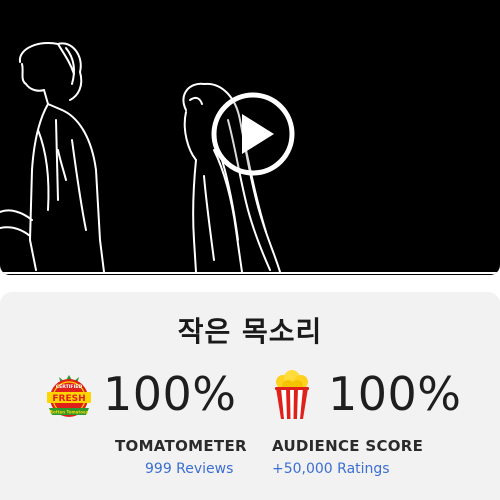  I want to click on page-title: 작은 목소리, so click(250, 331).